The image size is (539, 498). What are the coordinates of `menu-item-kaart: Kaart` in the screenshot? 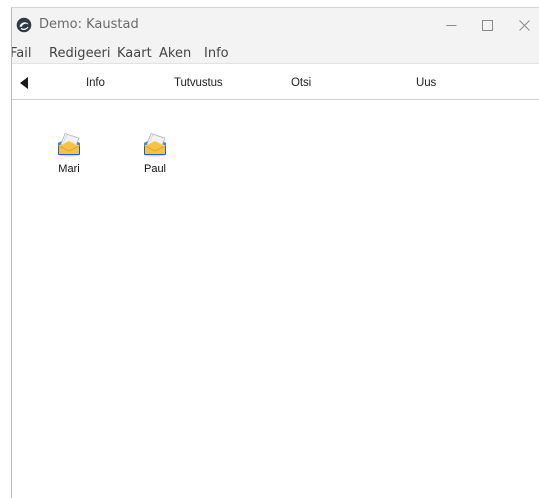 It's located at (134, 53).